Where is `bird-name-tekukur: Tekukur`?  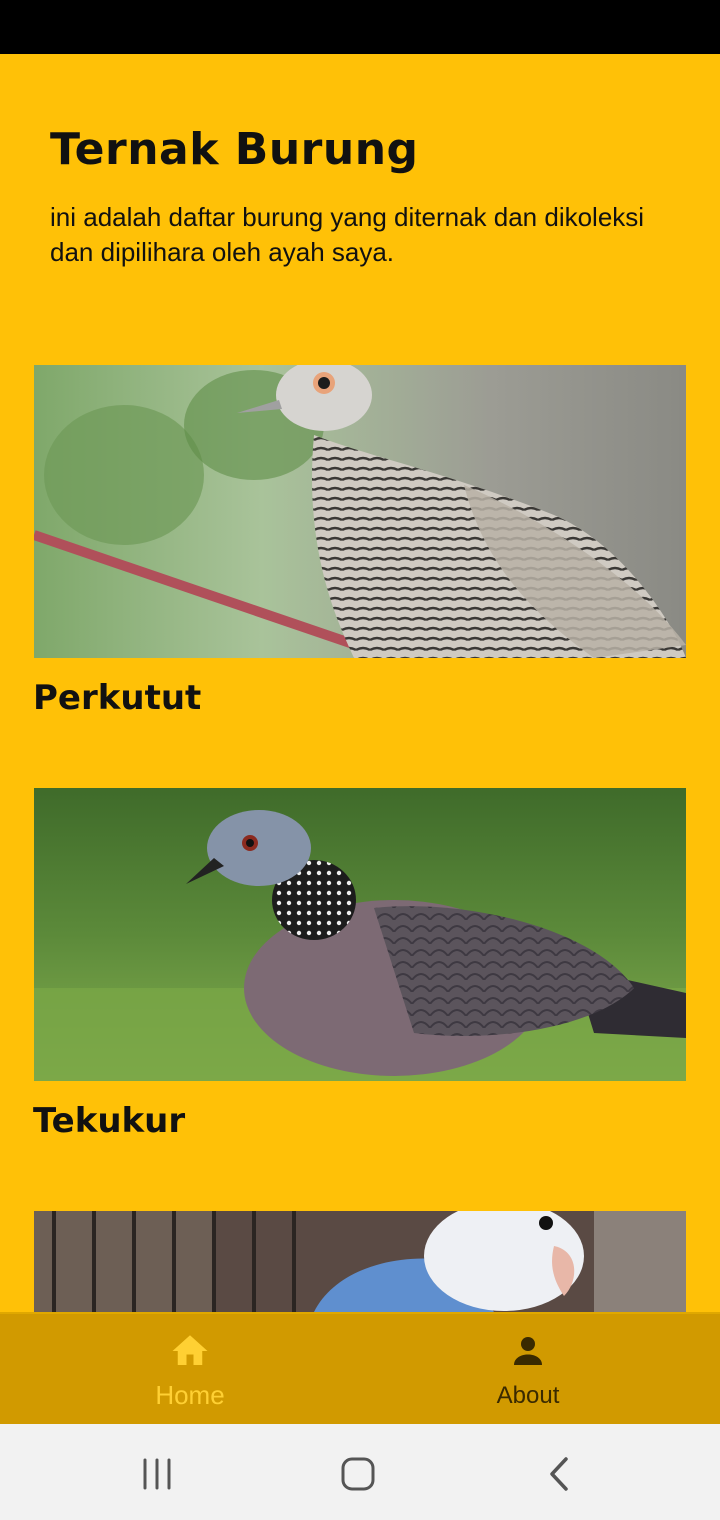
bird-name-tekukur: Tekukur is located at coordinates (109, 1121).